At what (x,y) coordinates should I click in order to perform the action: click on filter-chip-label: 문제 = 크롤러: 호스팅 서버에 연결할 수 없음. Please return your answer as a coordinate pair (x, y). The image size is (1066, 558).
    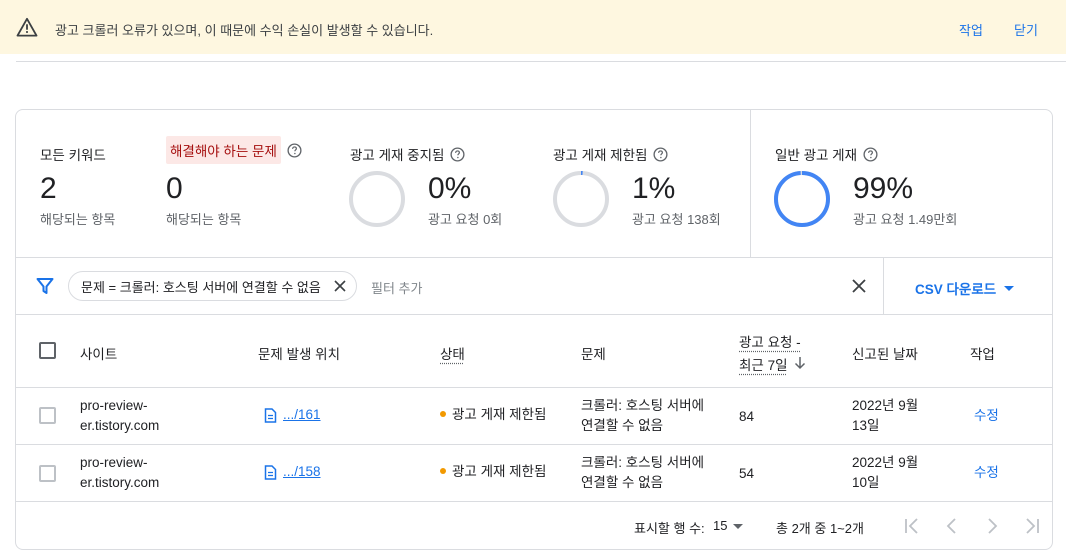
    Looking at the image, I should click on (201, 287).